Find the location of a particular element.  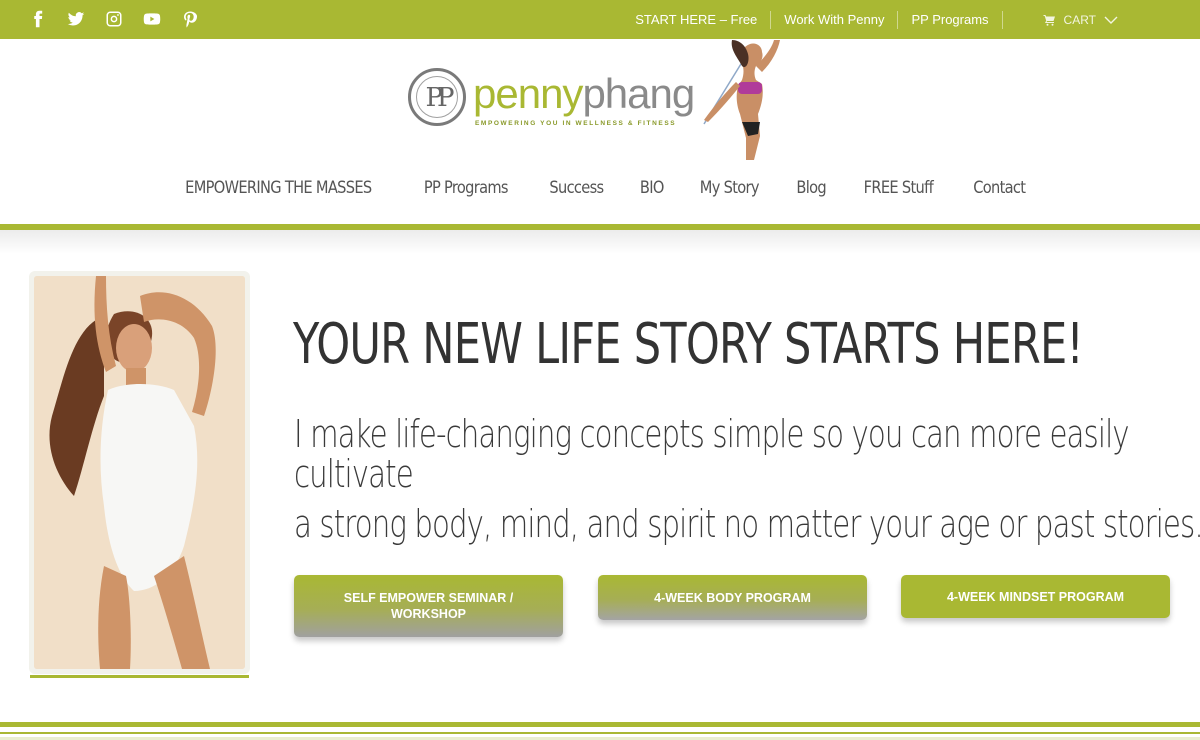

social-links is located at coordinates (114, 19).